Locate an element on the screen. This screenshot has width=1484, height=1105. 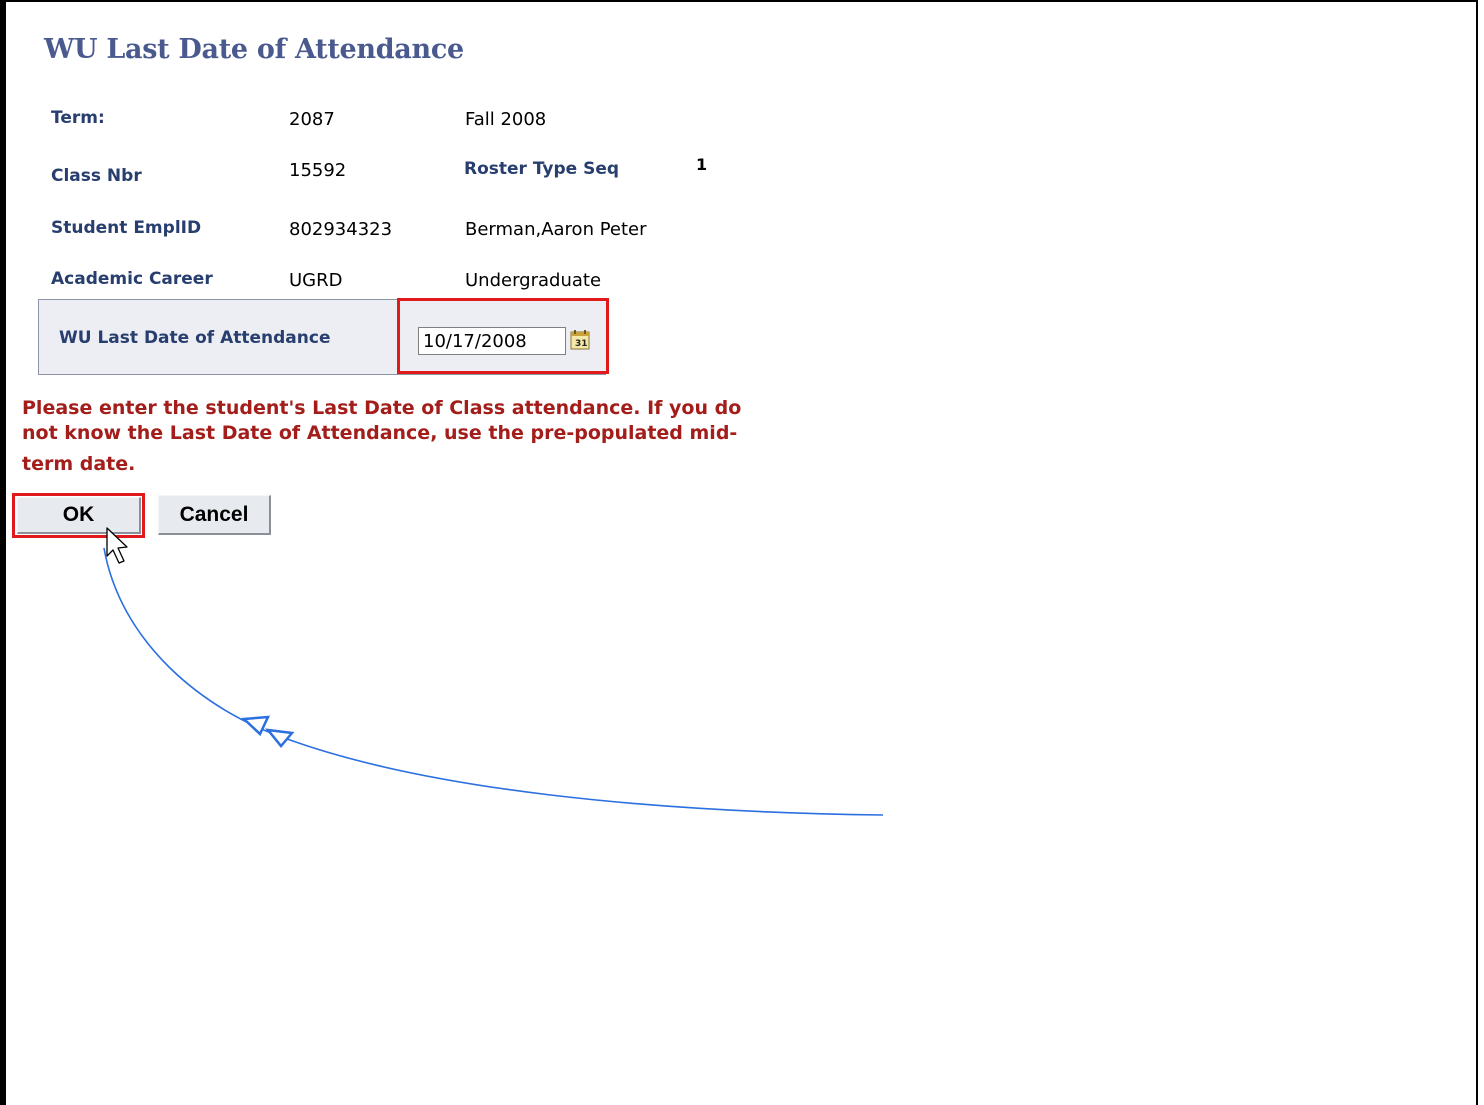
page-title: WU Last Date of Attendance is located at coordinates (254, 49).